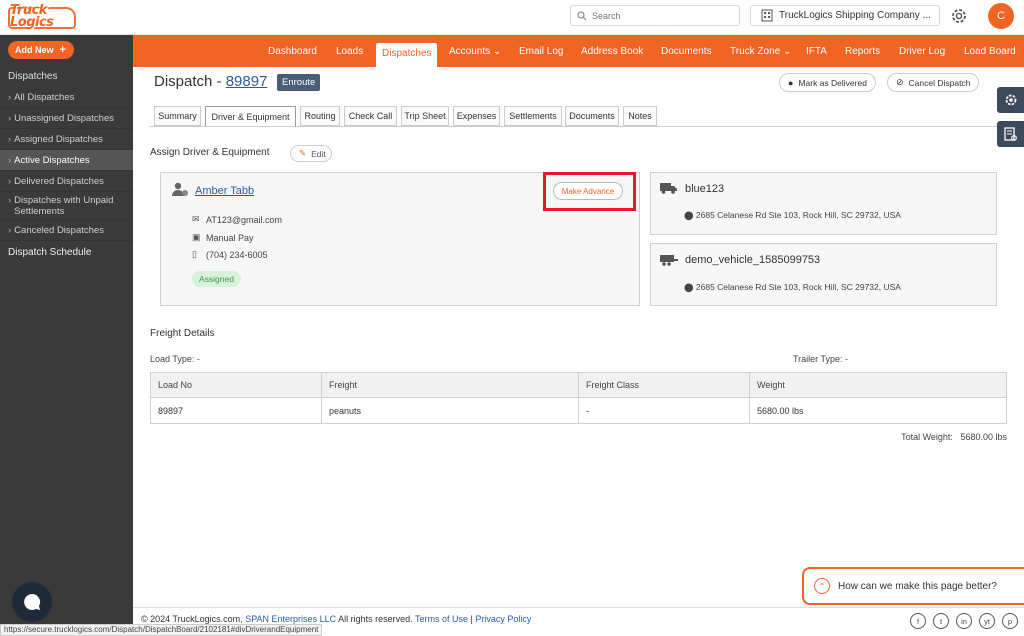 This screenshot has width=1024, height=636. What do you see at coordinates (578, 410) in the screenshot?
I see `table-row: 89897 peanuts - 5680.00 lbs` at bounding box center [578, 410].